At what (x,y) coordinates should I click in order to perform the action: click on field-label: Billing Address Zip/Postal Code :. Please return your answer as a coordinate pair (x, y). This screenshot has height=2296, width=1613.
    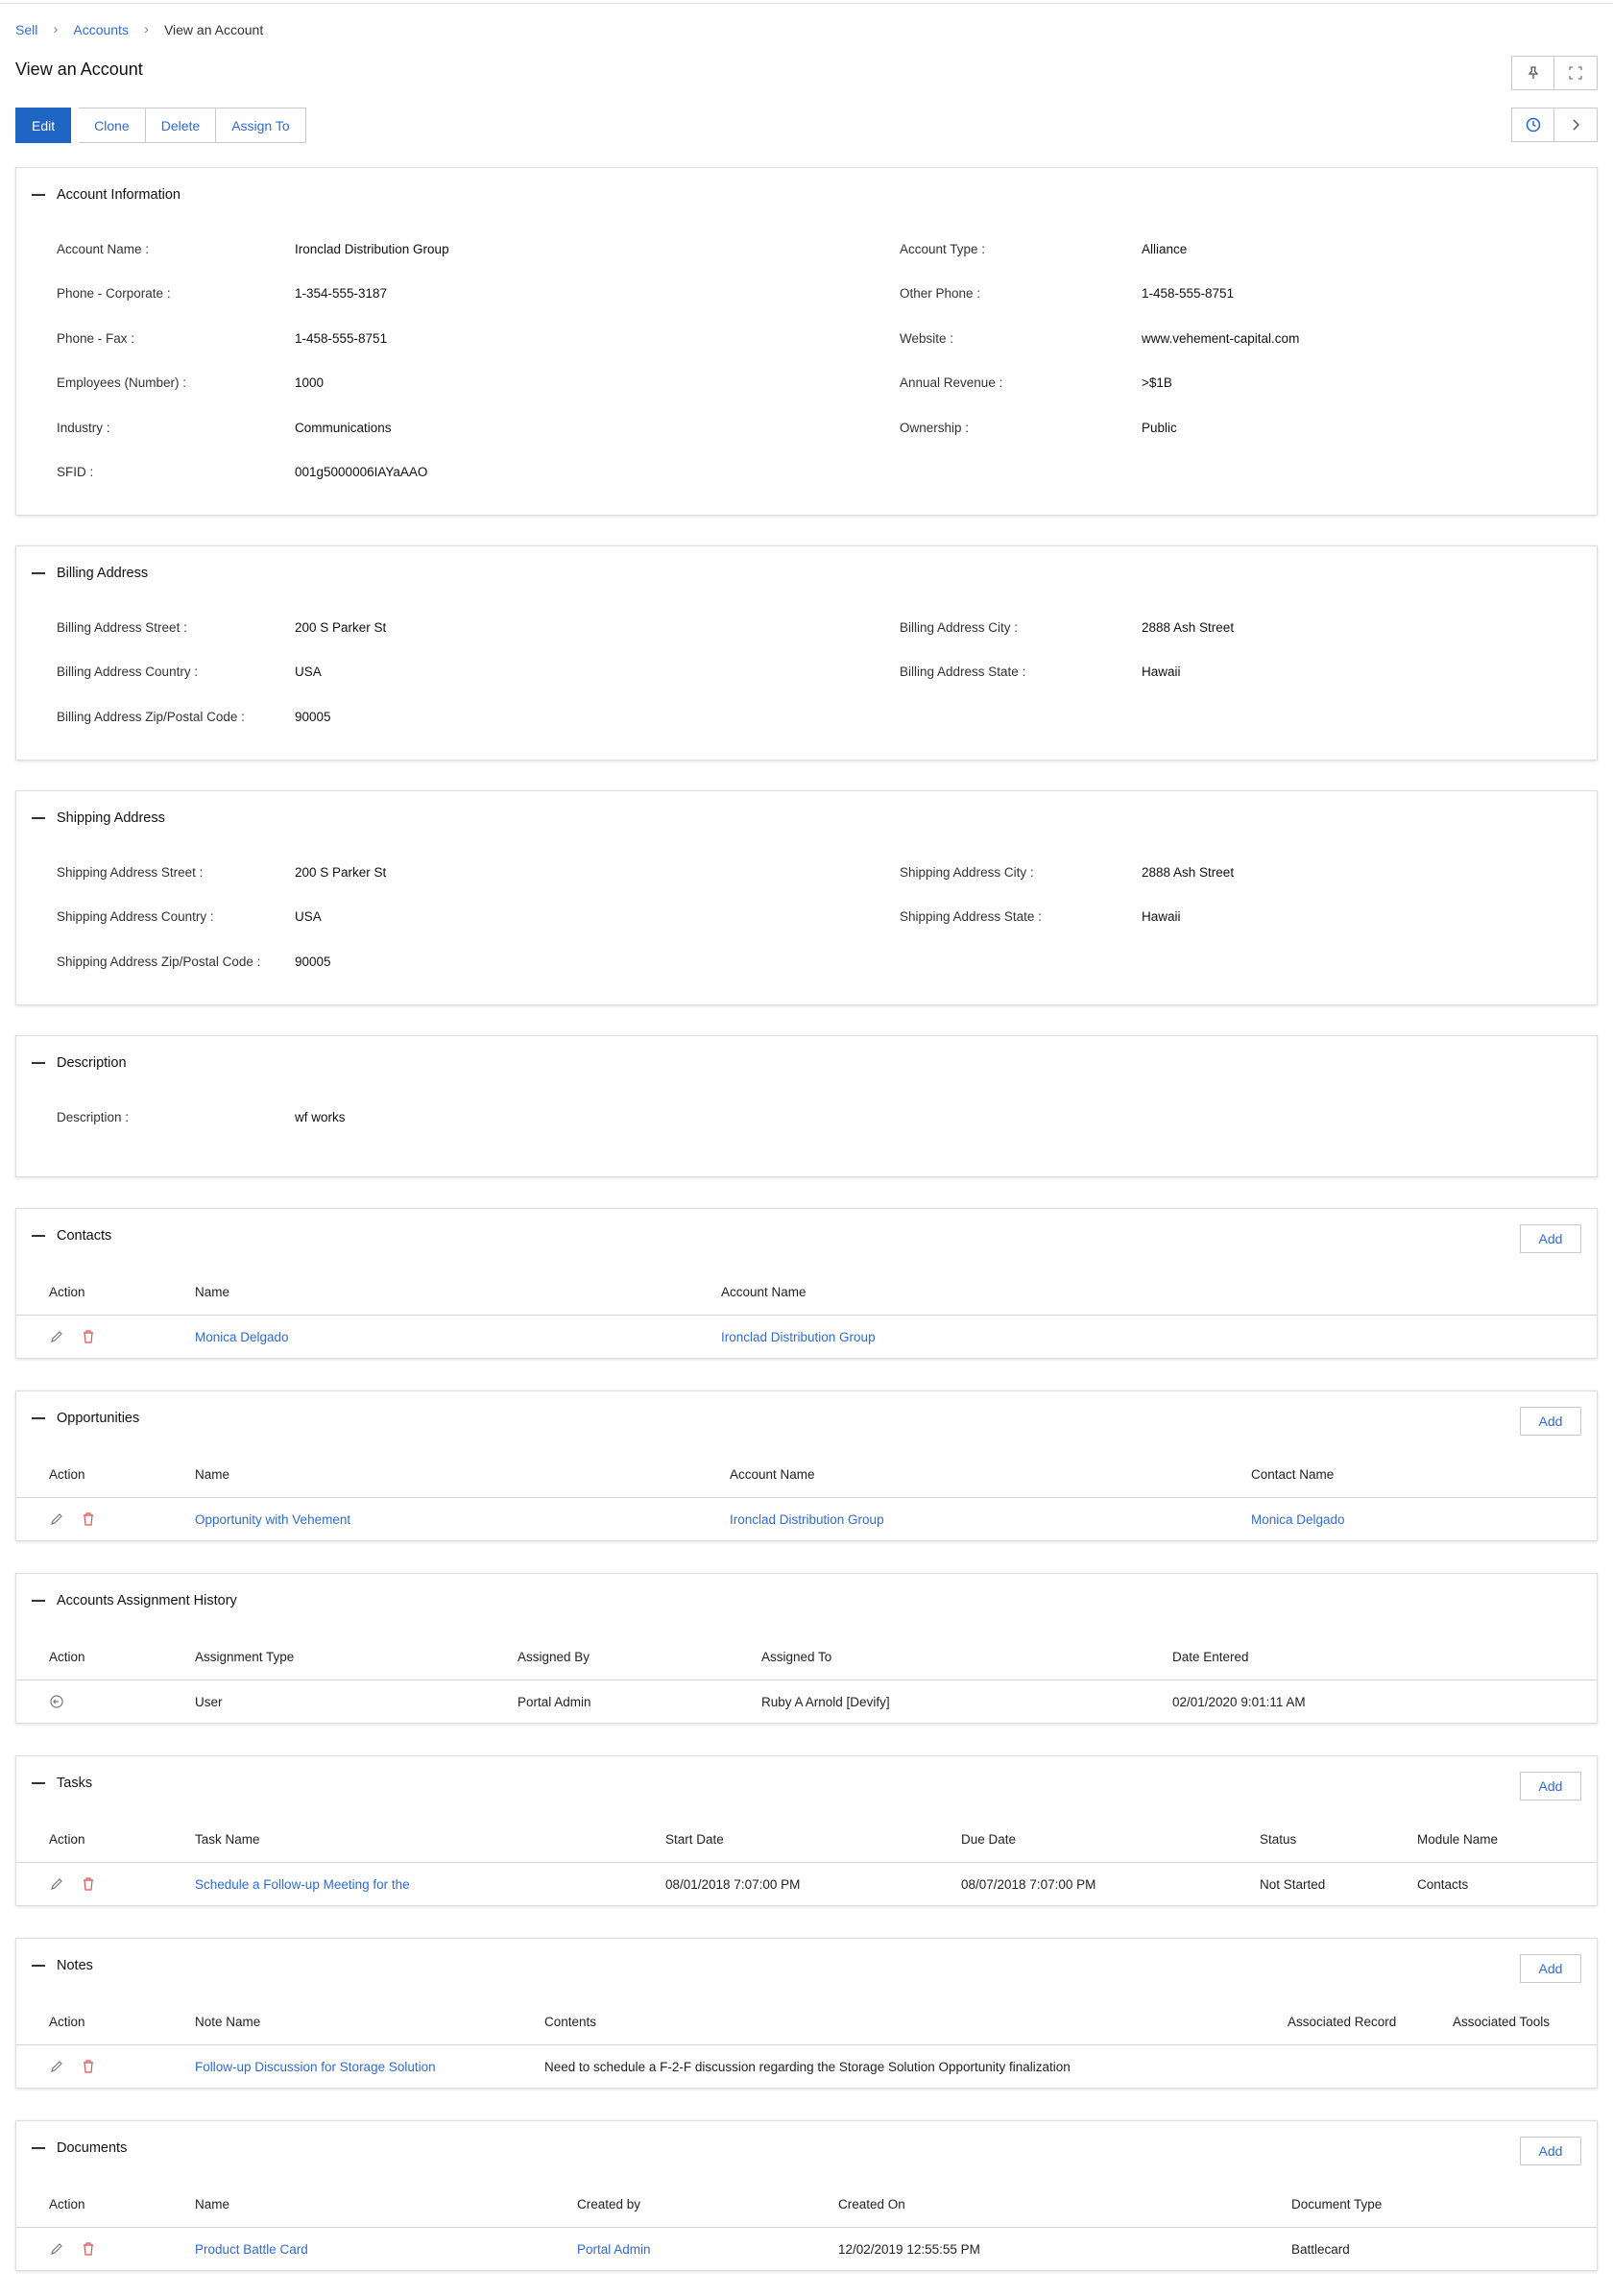
    Looking at the image, I should click on (151, 716).